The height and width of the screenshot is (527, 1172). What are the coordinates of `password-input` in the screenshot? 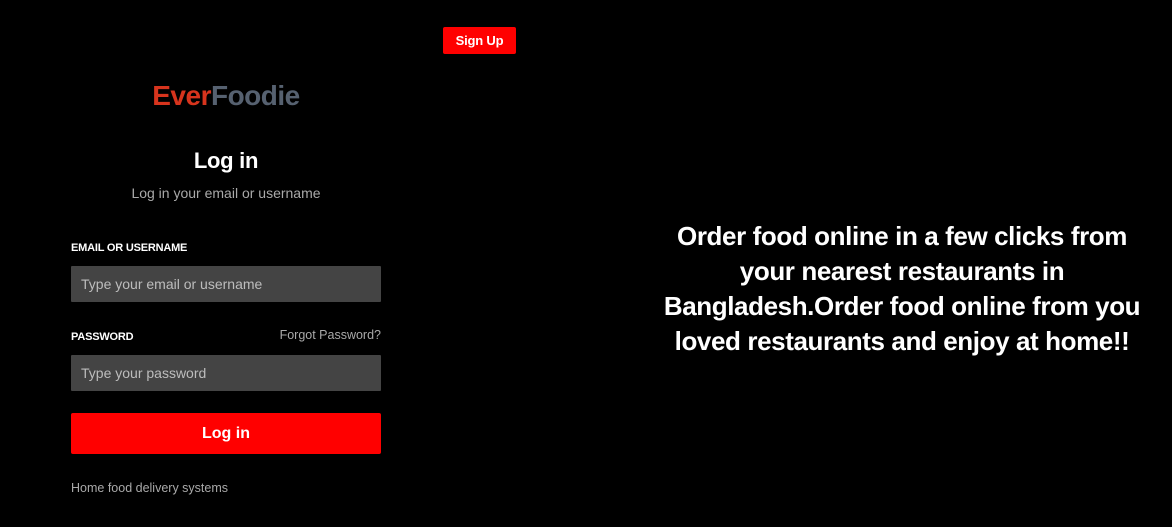 It's located at (226, 373).